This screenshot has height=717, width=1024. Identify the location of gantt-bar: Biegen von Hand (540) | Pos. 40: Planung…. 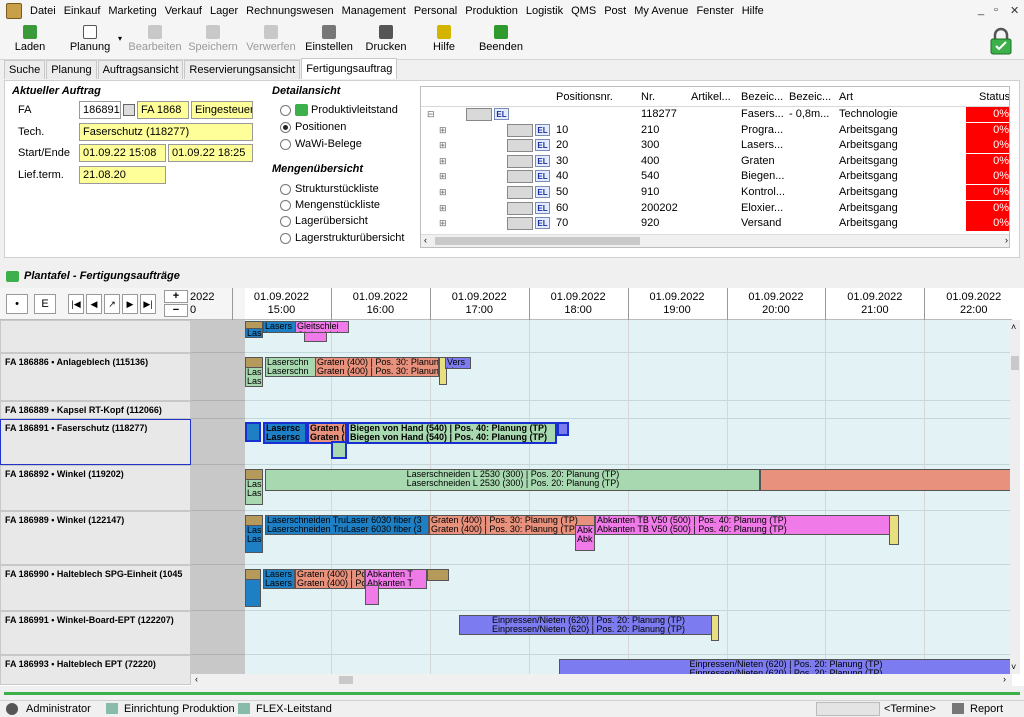
(452, 433).